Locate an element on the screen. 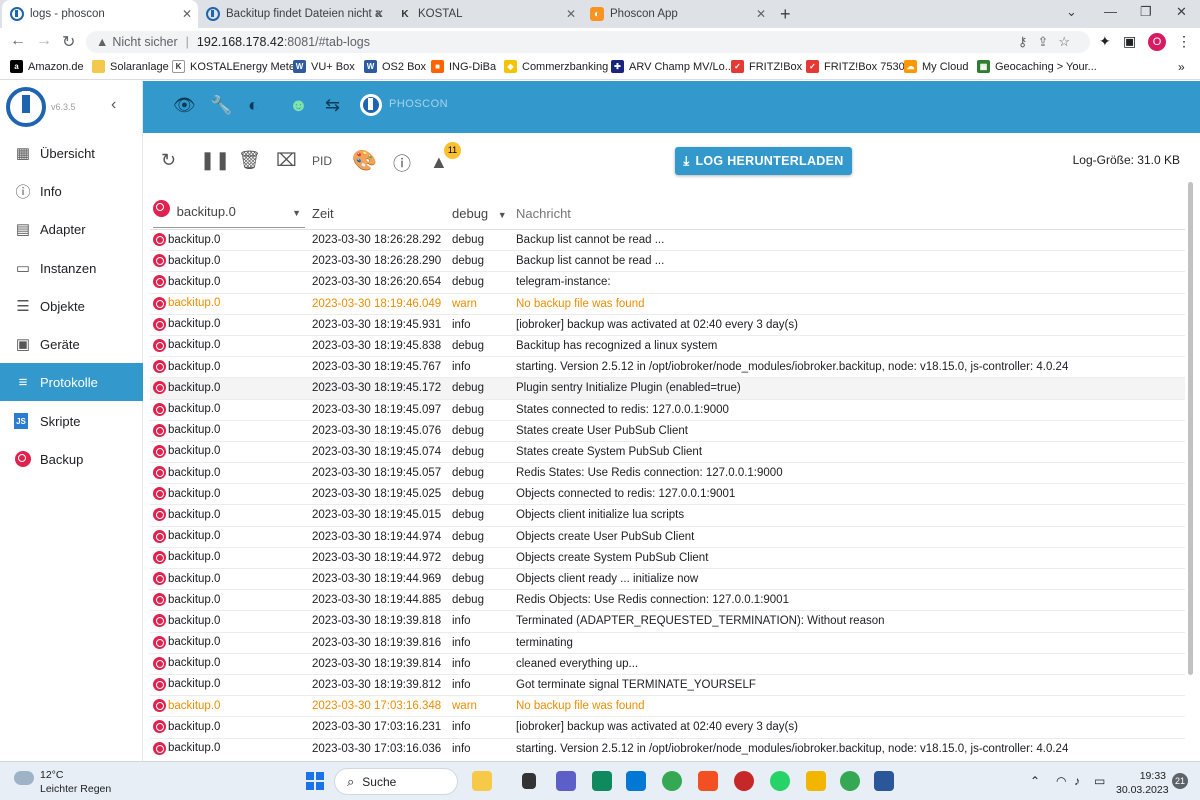 The width and height of the screenshot is (1200, 800). severity-filter-select: debug ▼ is located at coordinates (482, 213).